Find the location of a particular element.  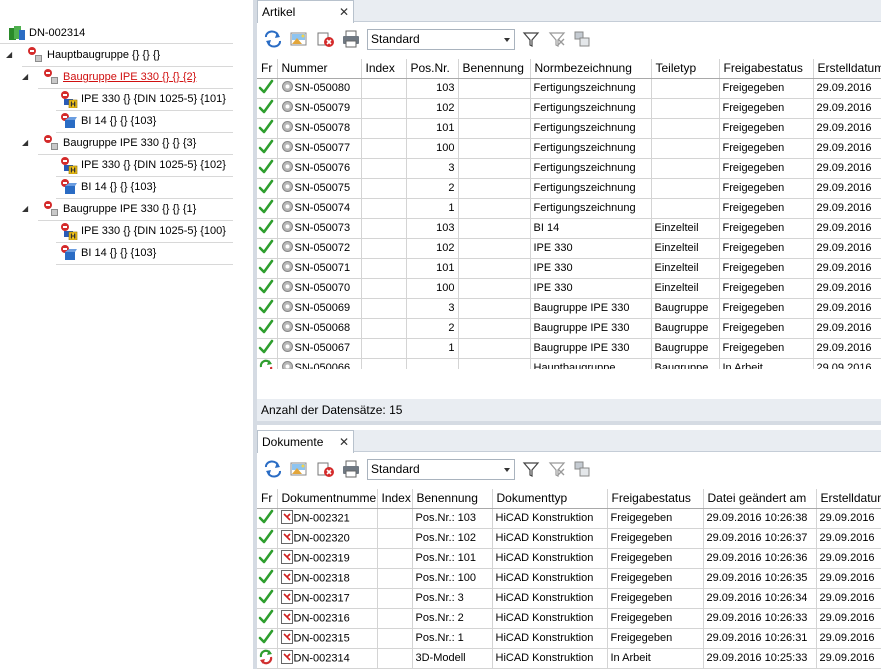

article-number-cell-text: SN-050076 is located at coordinates (322, 167).